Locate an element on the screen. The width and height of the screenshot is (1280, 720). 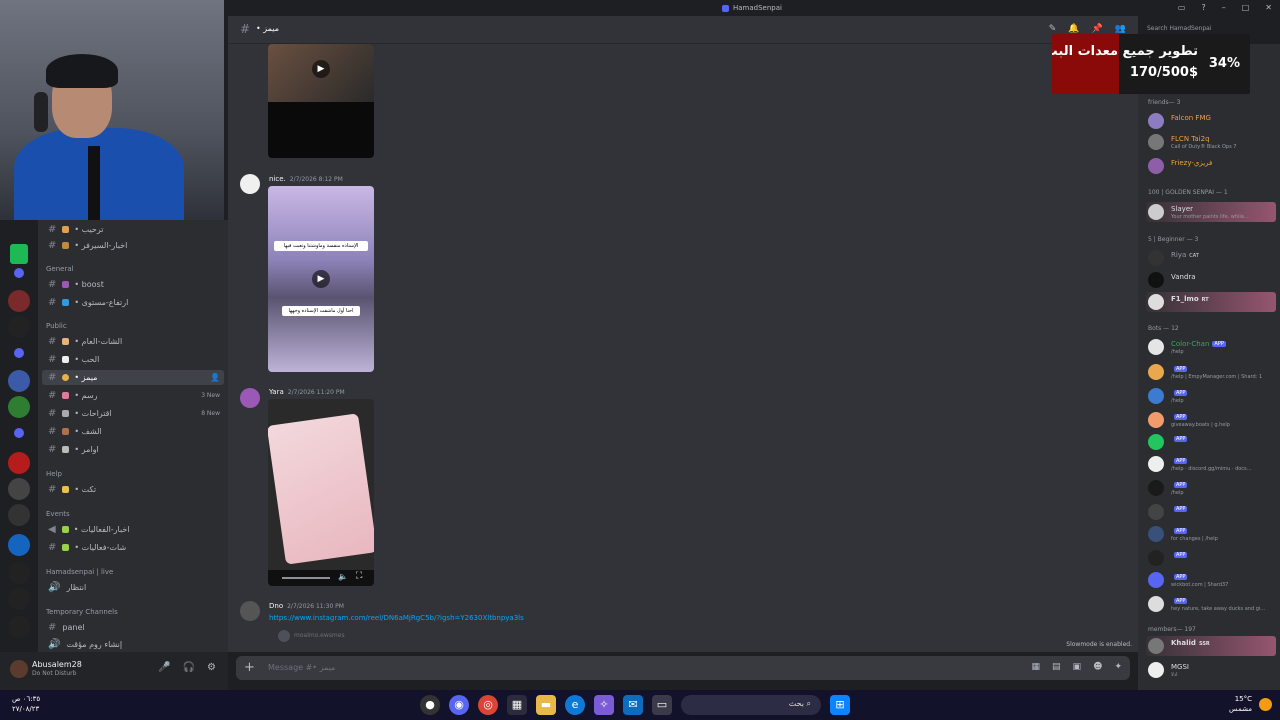
file-explorer-icon: ▬ is located at coordinates (546, 705).